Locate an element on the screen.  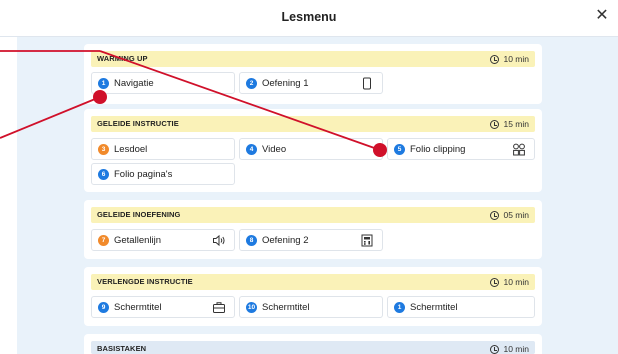
section-title: GELEIDE INSTRUCTIE is located at coordinates (138, 123).